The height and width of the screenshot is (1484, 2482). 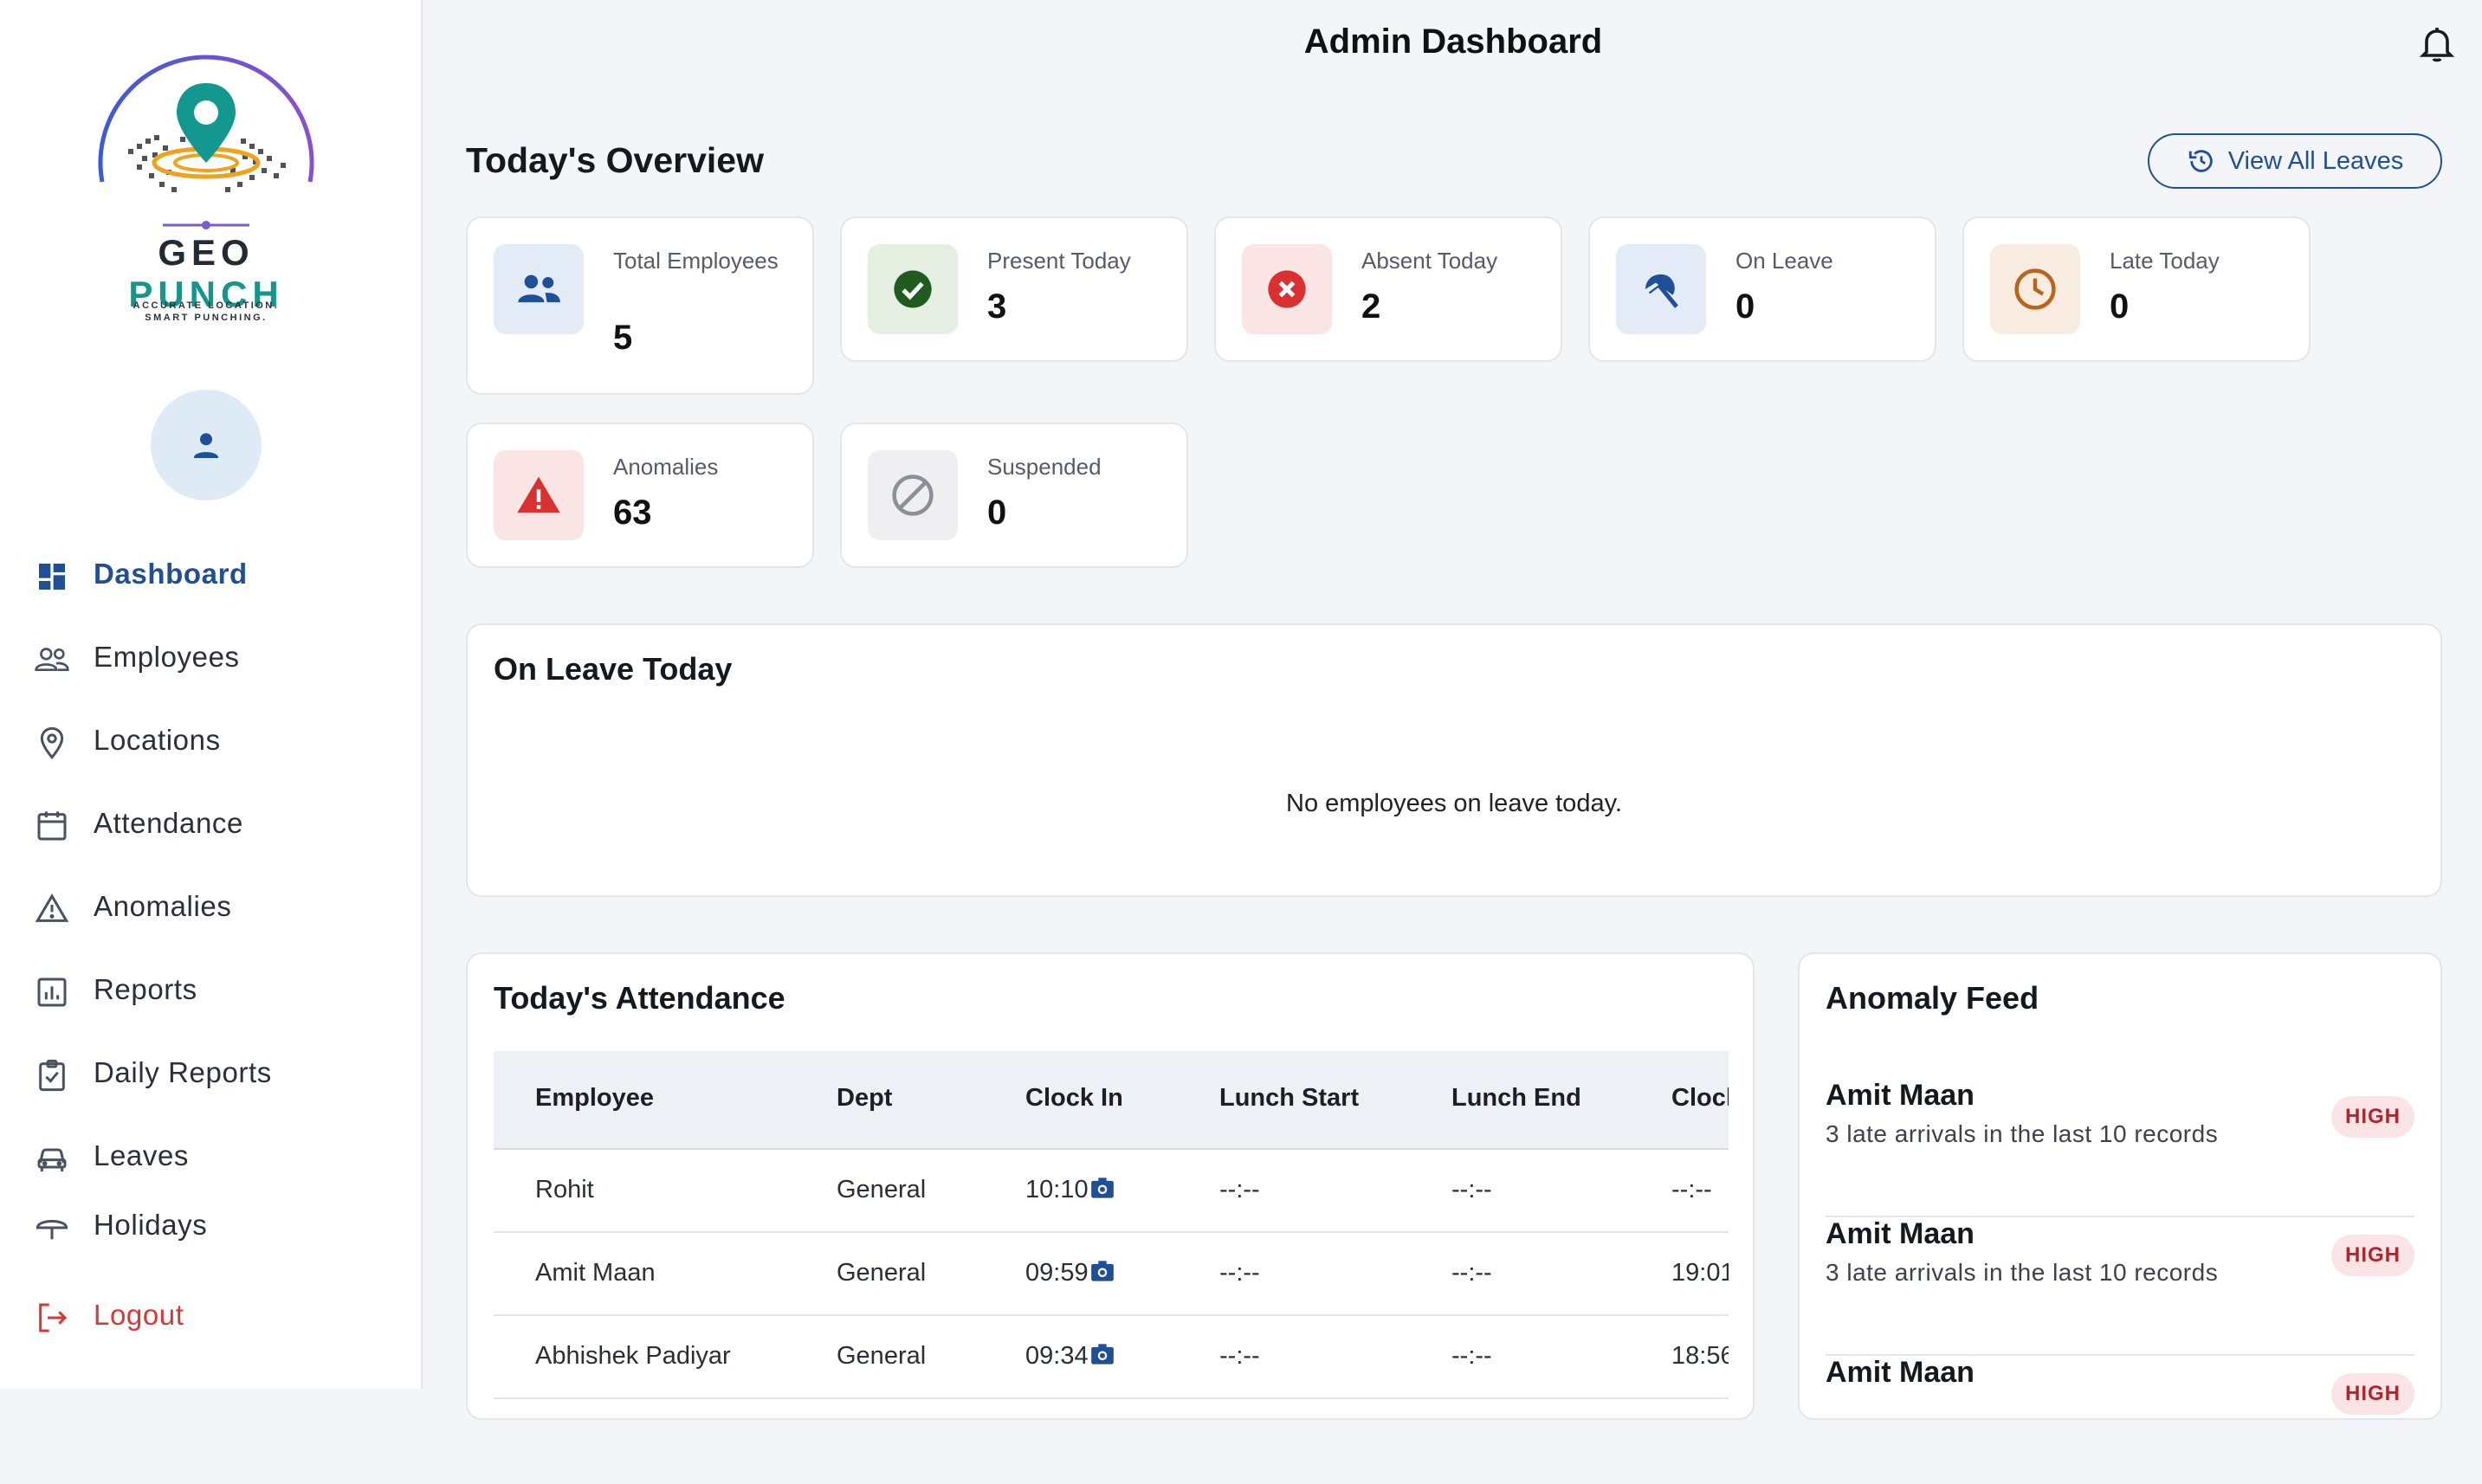 What do you see at coordinates (864, 1098) in the screenshot?
I see `column-header-dept: Dept` at bounding box center [864, 1098].